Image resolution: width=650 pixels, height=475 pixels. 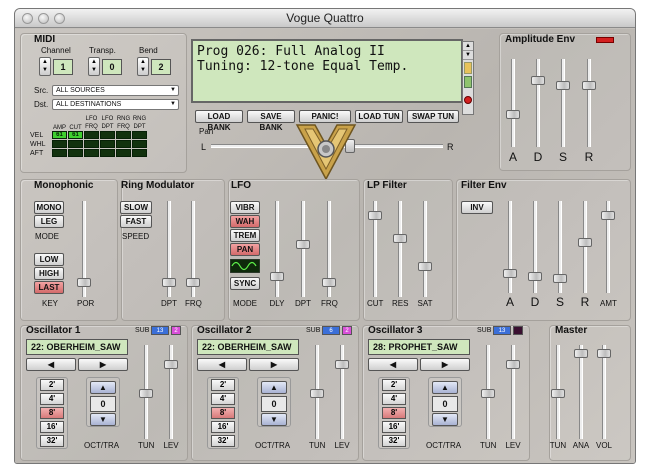 What do you see at coordinates (535, 276) in the screenshot?
I see `filter-env-d-slider-knob` at bounding box center [535, 276].